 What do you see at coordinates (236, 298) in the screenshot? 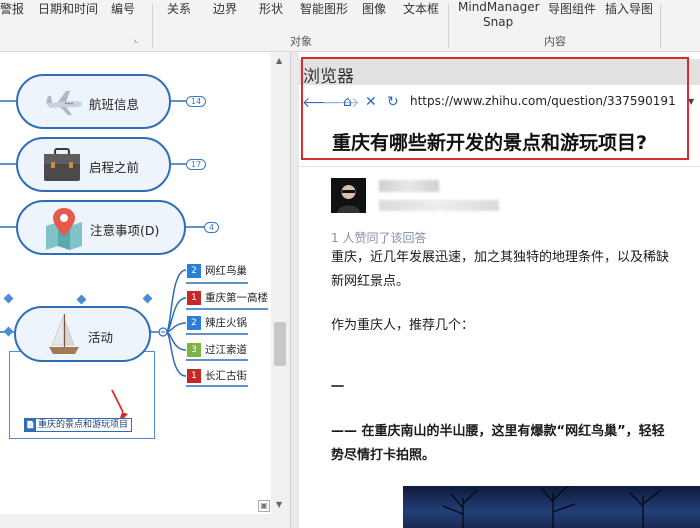
I see `subtopic-label: 重庆第一高楼` at bounding box center [236, 298].